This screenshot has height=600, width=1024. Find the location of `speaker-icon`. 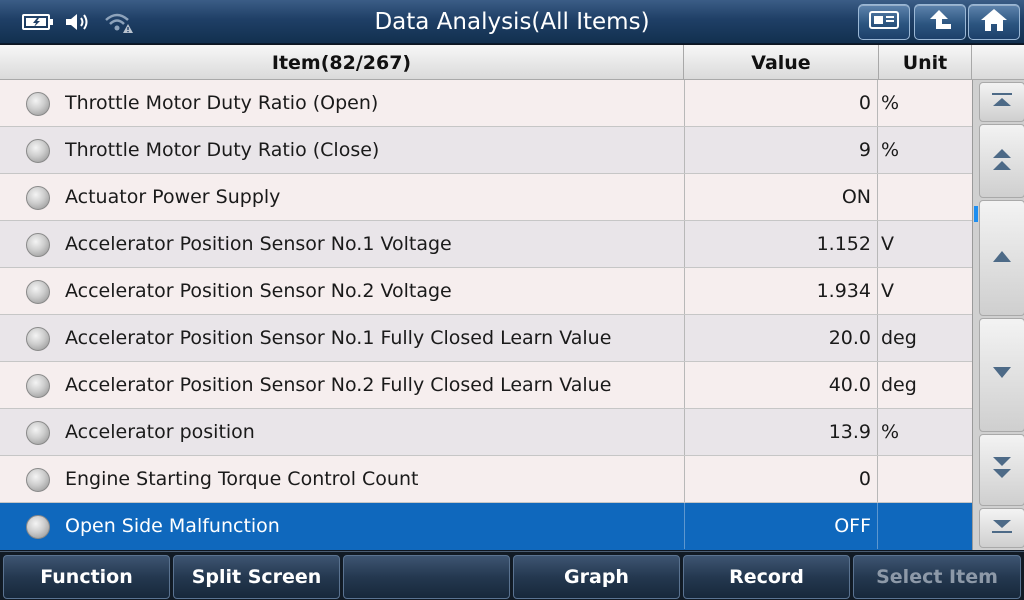

speaker-icon is located at coordinates (78, 22).